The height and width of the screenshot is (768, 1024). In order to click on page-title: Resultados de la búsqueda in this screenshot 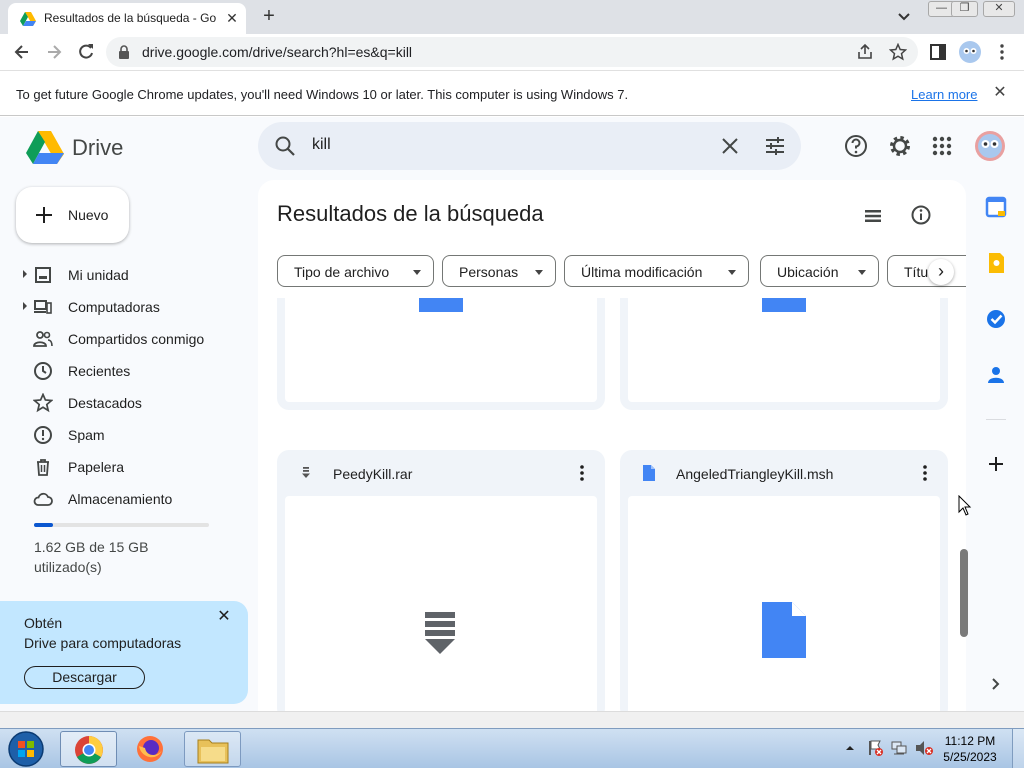, I will do `click(410, 213)`.